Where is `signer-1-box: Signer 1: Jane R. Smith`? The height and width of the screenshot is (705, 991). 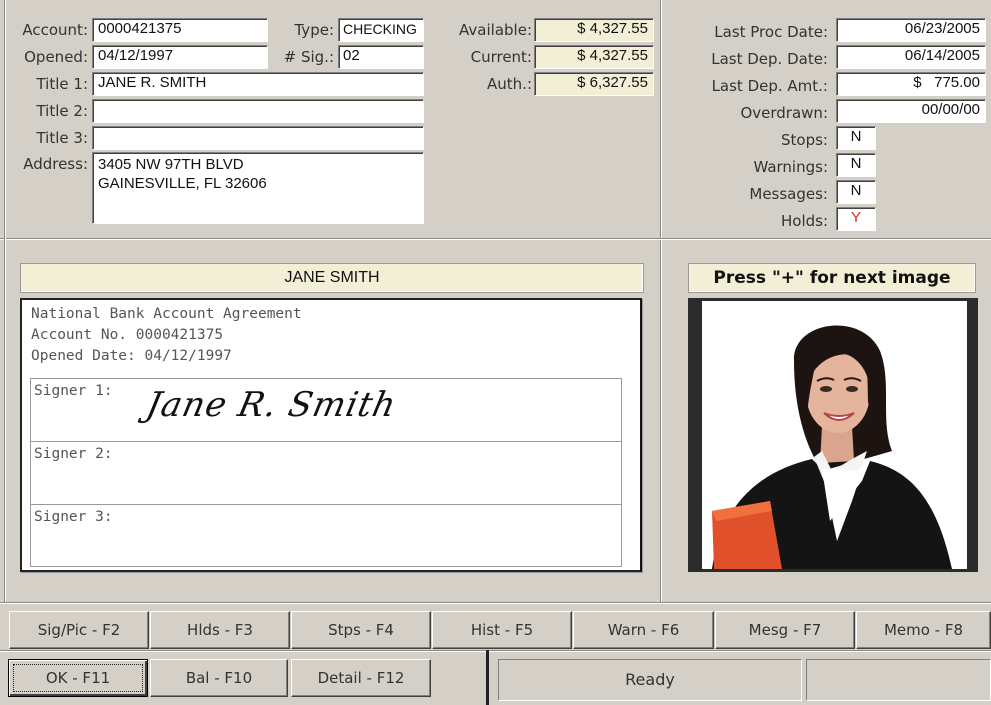
signer-1-box: Signer 1: Jane R. Smith is located at coordinates (326, 410).